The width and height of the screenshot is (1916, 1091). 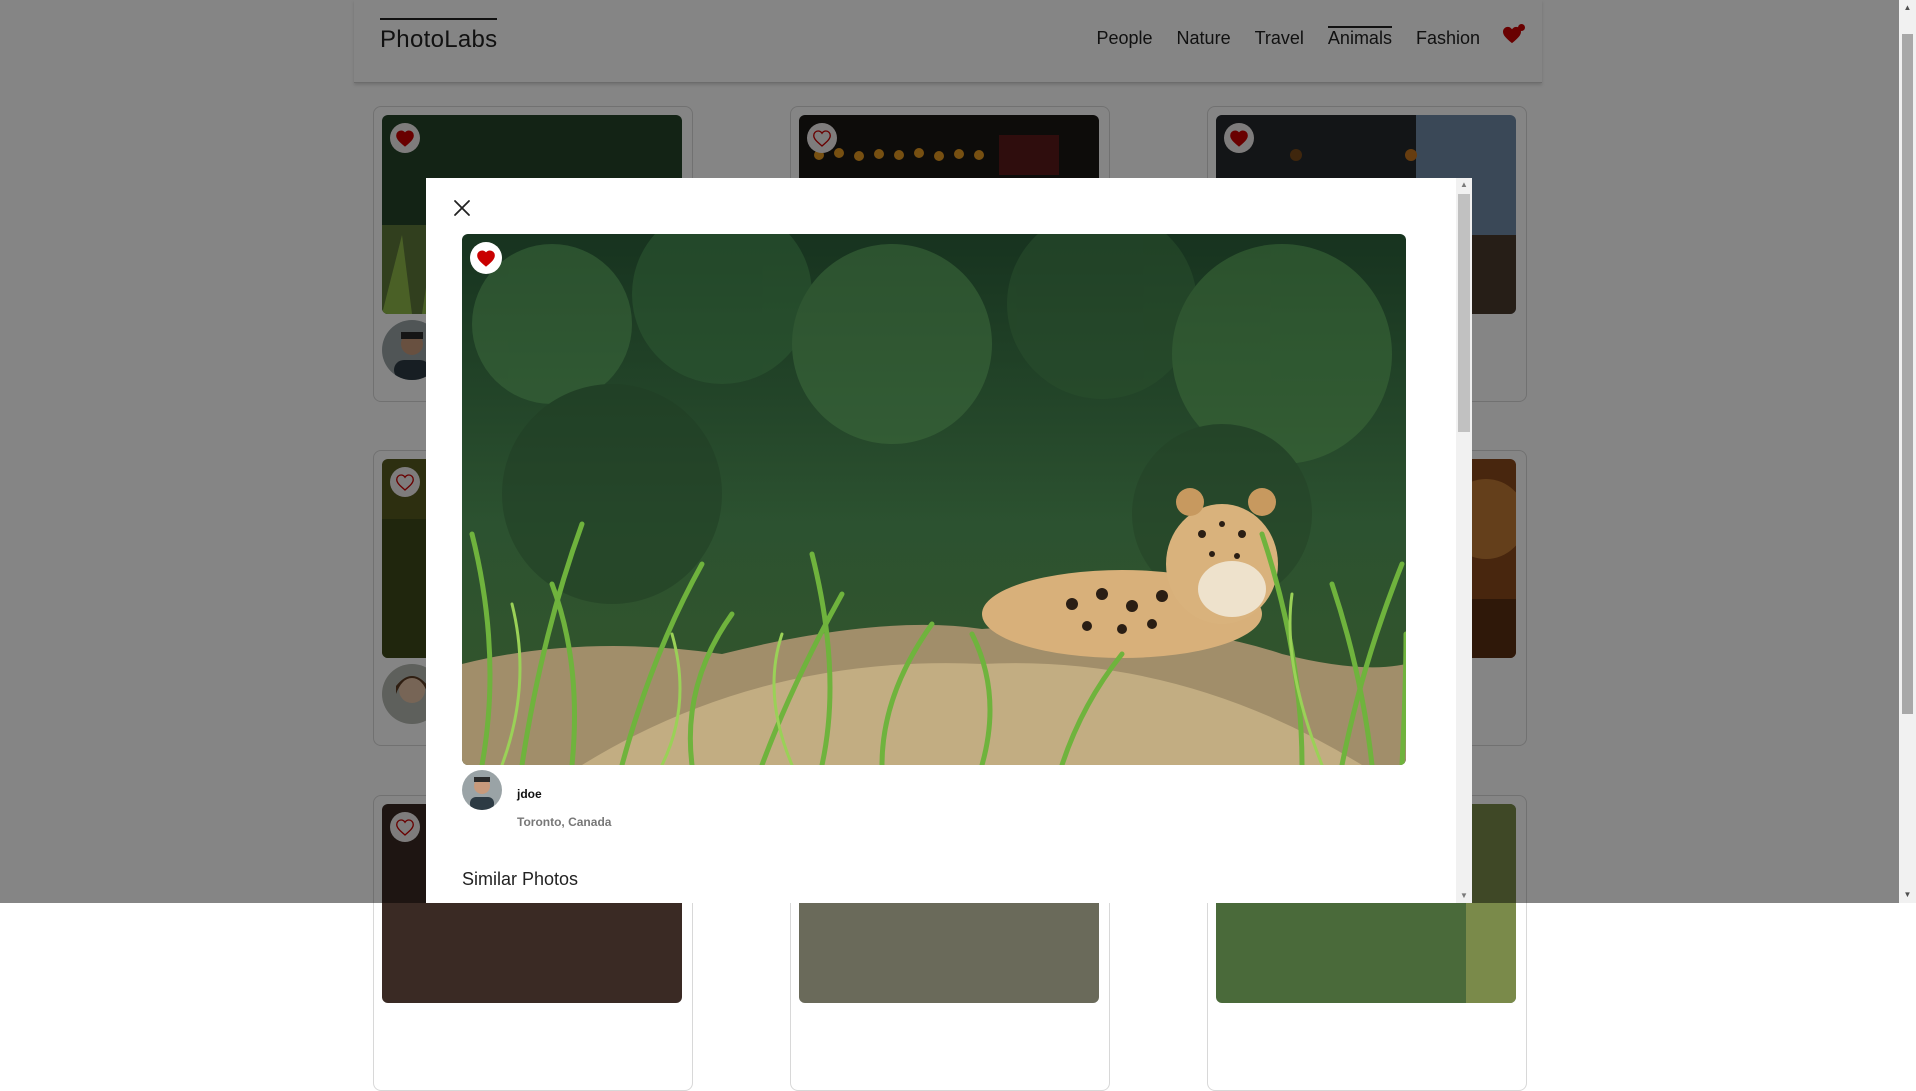 I want to click on heart-icon, so click(x=486, y=258).